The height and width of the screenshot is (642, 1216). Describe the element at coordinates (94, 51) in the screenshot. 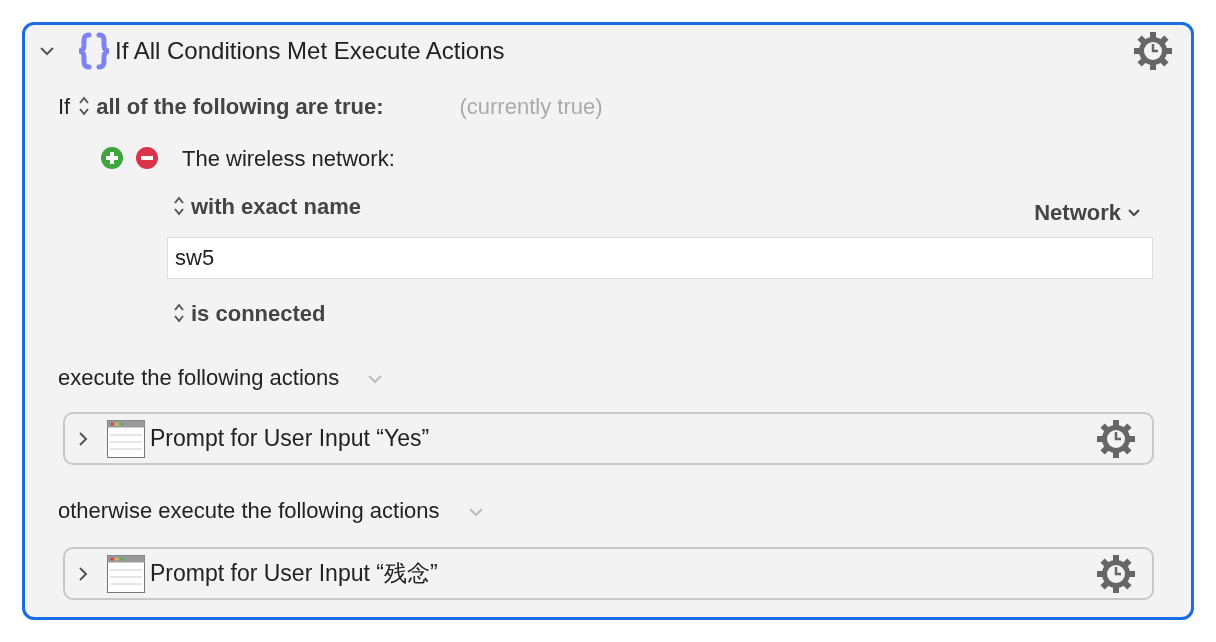

I see `curly-braces-icon` at that location.